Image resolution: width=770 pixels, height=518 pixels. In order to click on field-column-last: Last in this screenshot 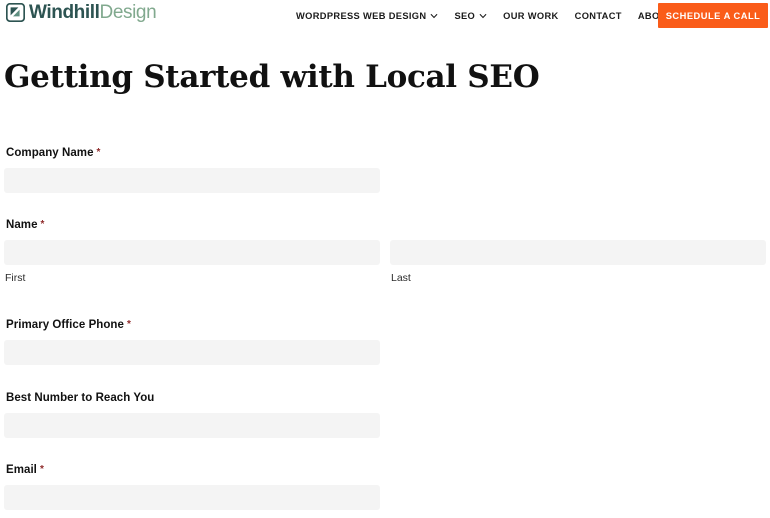, I will do `click(578, 262)`.